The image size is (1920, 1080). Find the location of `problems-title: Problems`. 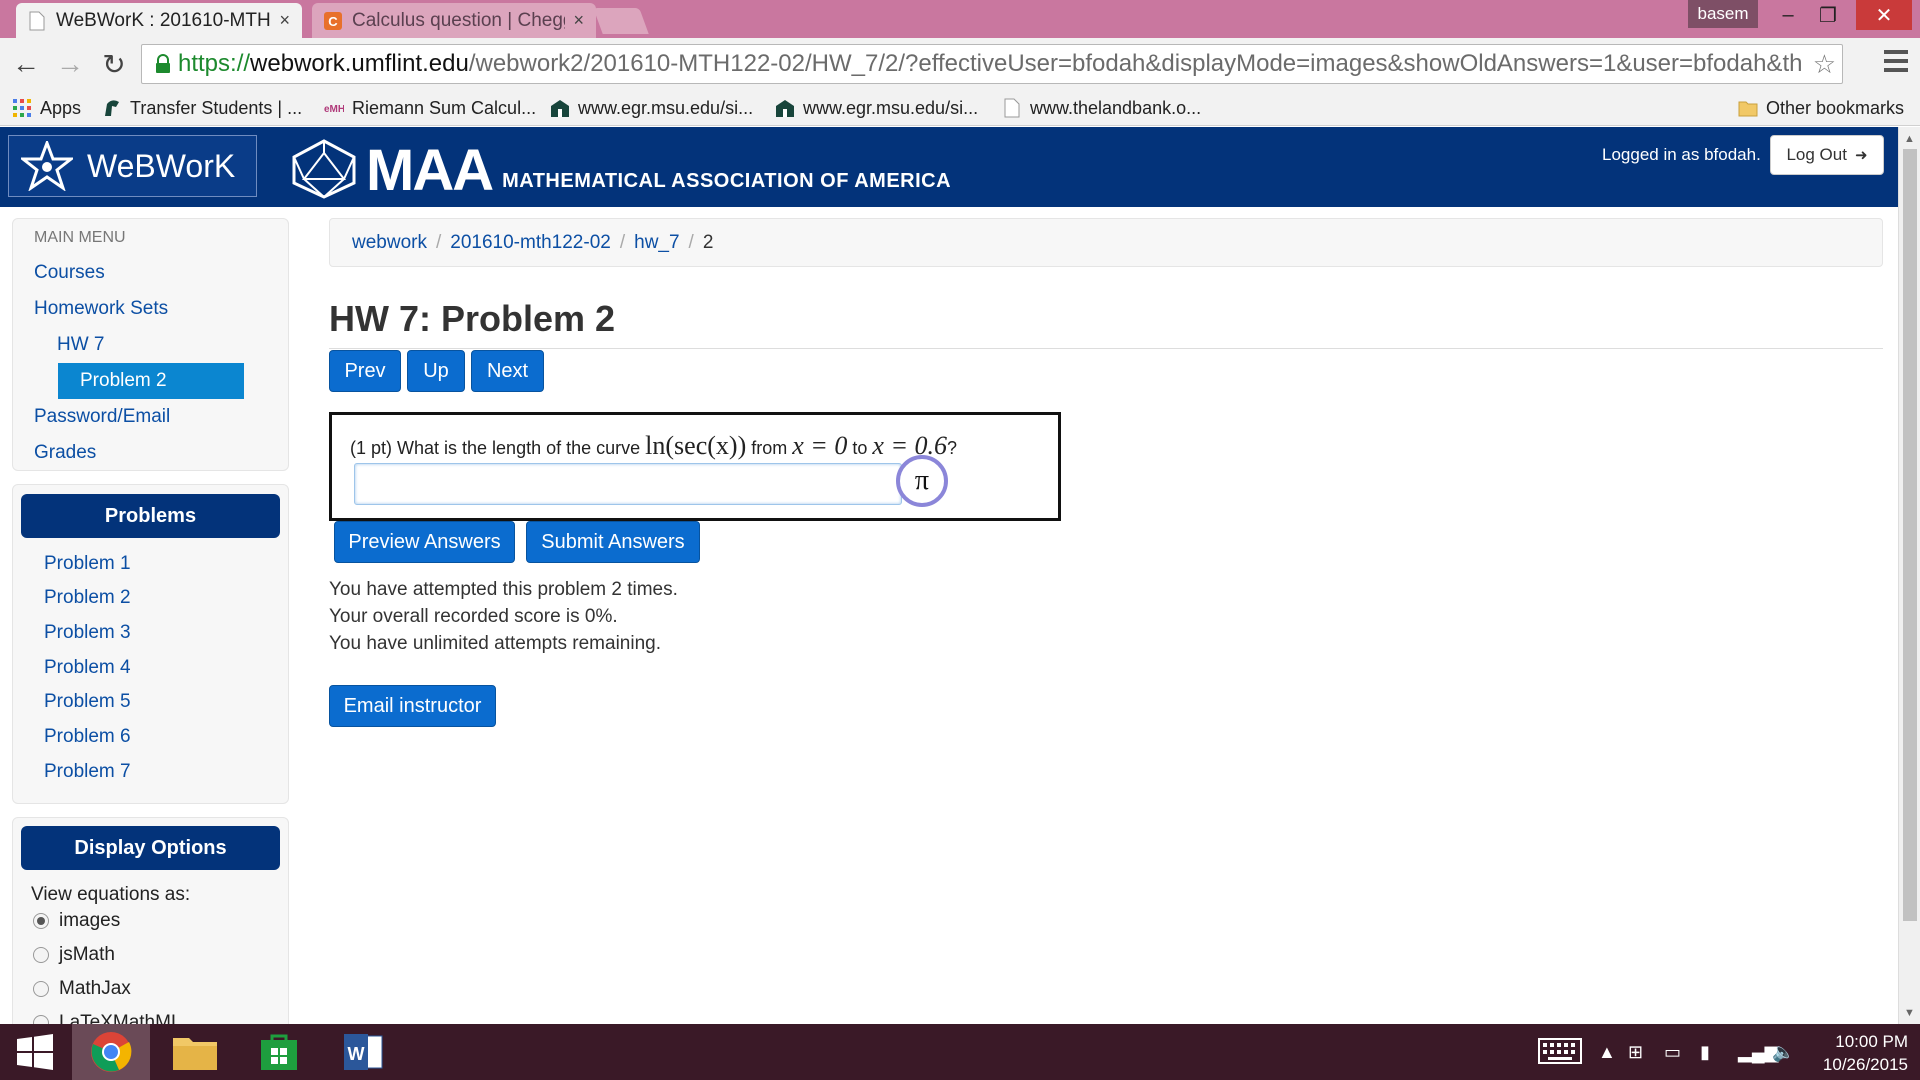

problems-title: Problems is located at coordinates (150, 516).